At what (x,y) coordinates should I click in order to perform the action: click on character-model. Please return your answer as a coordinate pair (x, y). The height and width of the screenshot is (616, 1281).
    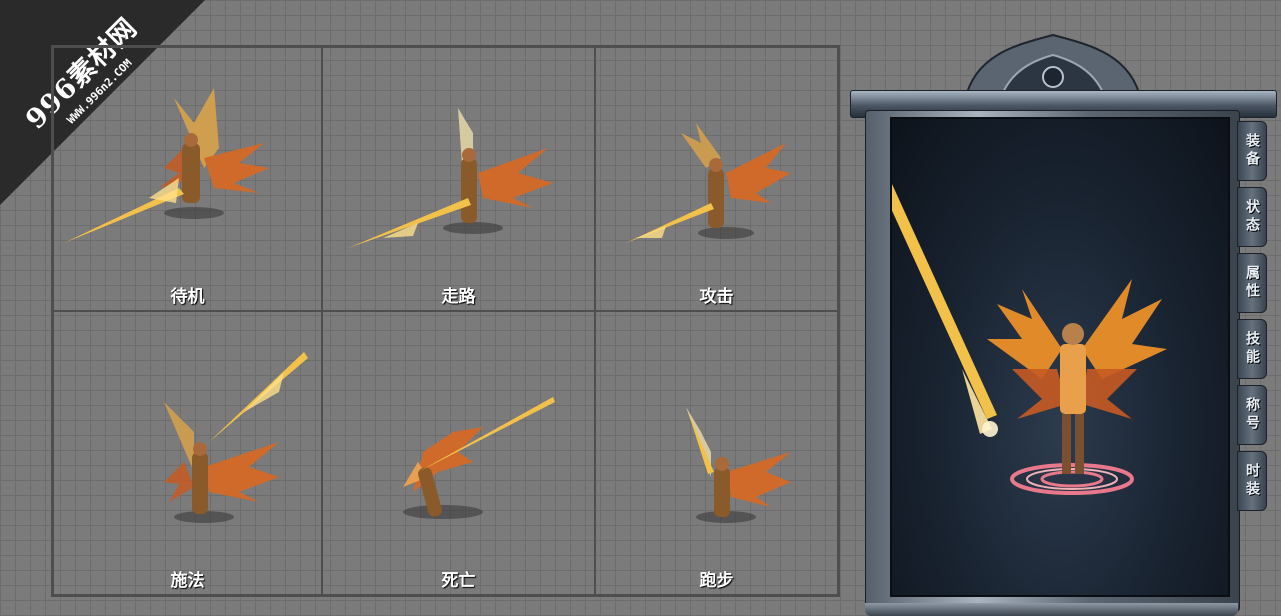
    Looking at the image, I should click on (1029, 339).